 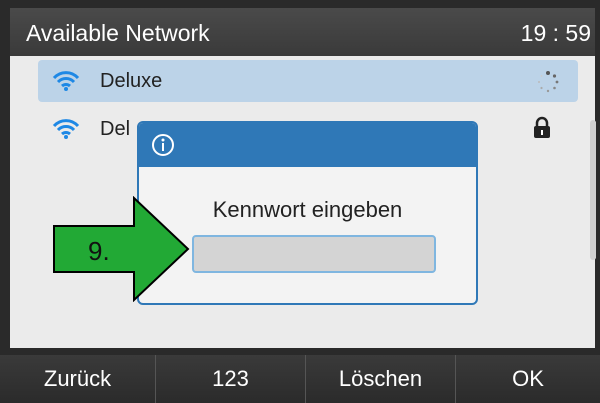 I want to click on softkey-bar: Zurück 123 Löschen OK, so click(x=300, y=379).